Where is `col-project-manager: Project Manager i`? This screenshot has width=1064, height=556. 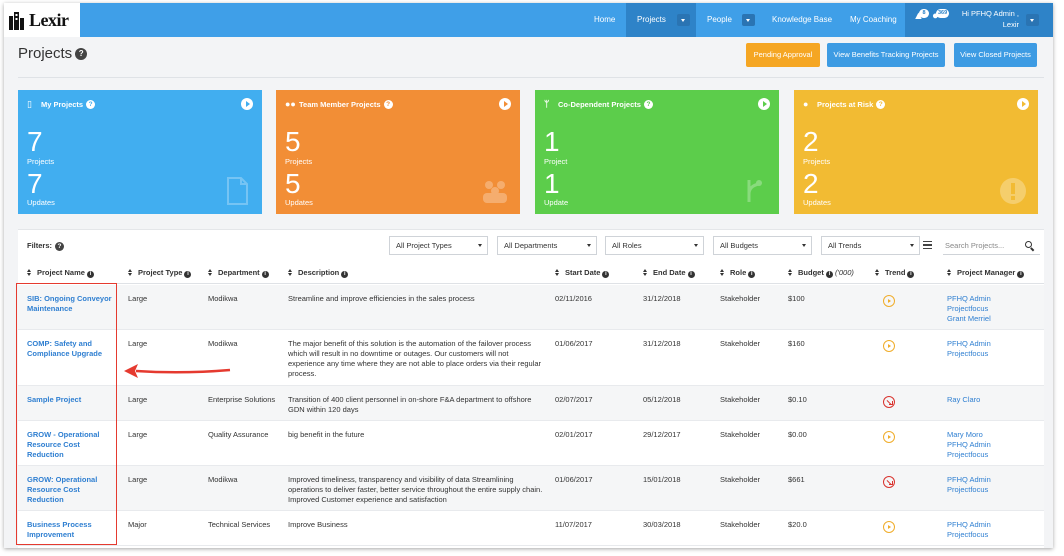
col-project-manager: Project Manager i is located at coordinates (986, 273).